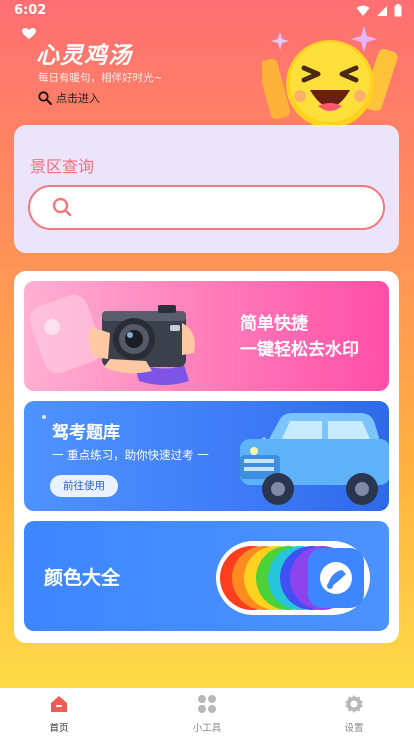  I want to click on gear-icon, so click(354, 704).